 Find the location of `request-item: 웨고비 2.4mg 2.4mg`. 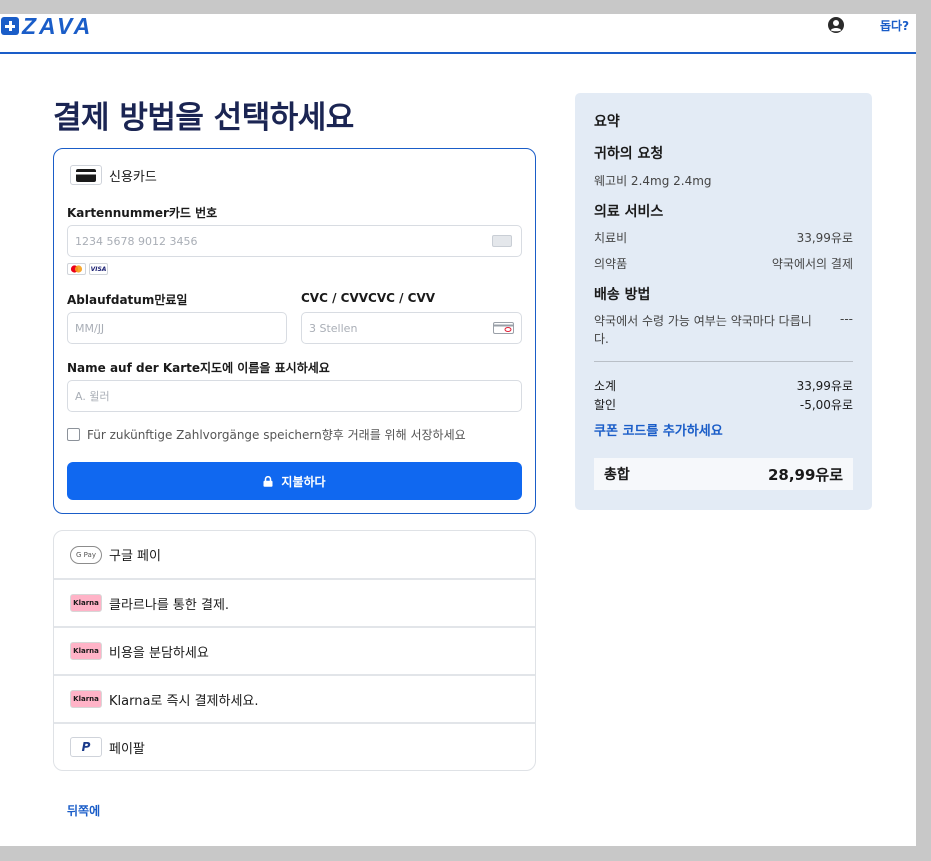

request-item: 웨고비 2.4mg 2.4mg is located at coordinates (653, 181).